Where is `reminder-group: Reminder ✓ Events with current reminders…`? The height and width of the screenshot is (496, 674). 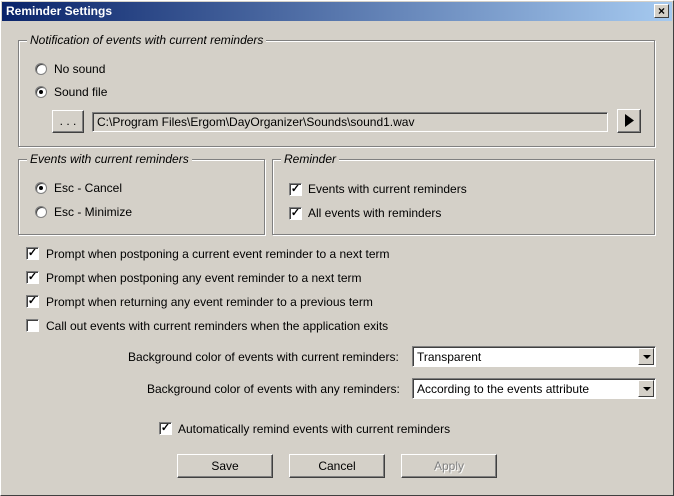
reminder-group: Reminder ✓ Events with current reminders… is located at coordinates (463, 193).